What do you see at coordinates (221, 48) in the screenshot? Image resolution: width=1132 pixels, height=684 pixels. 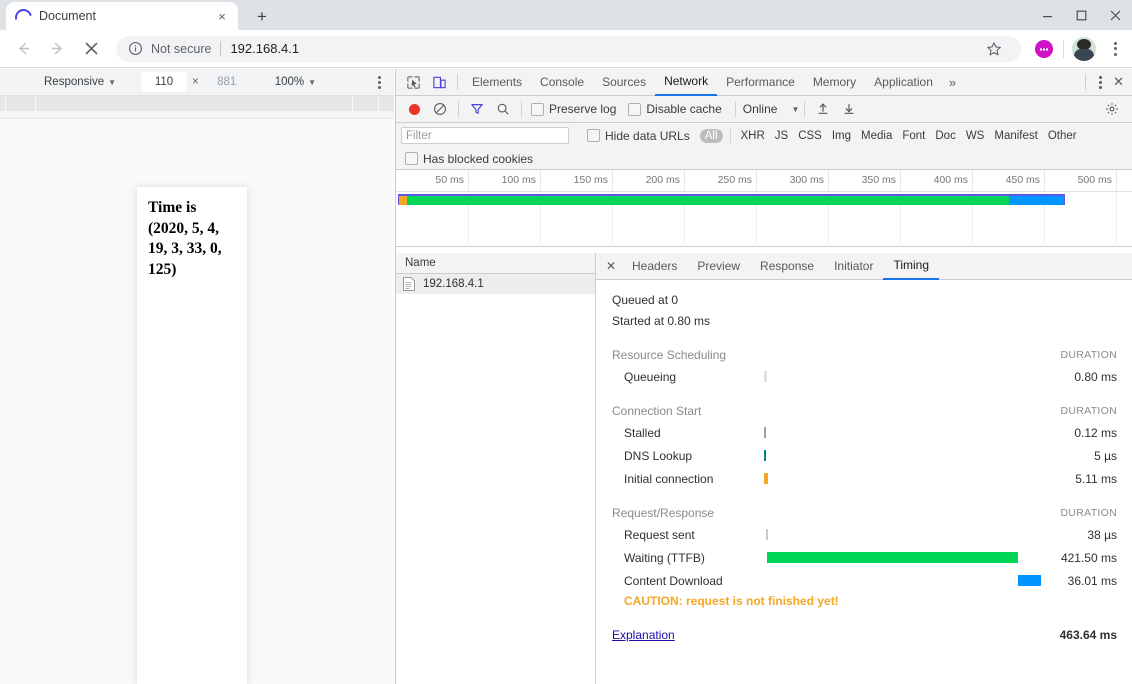 I see `omnibox-divider` at bounding box center [221, 48].